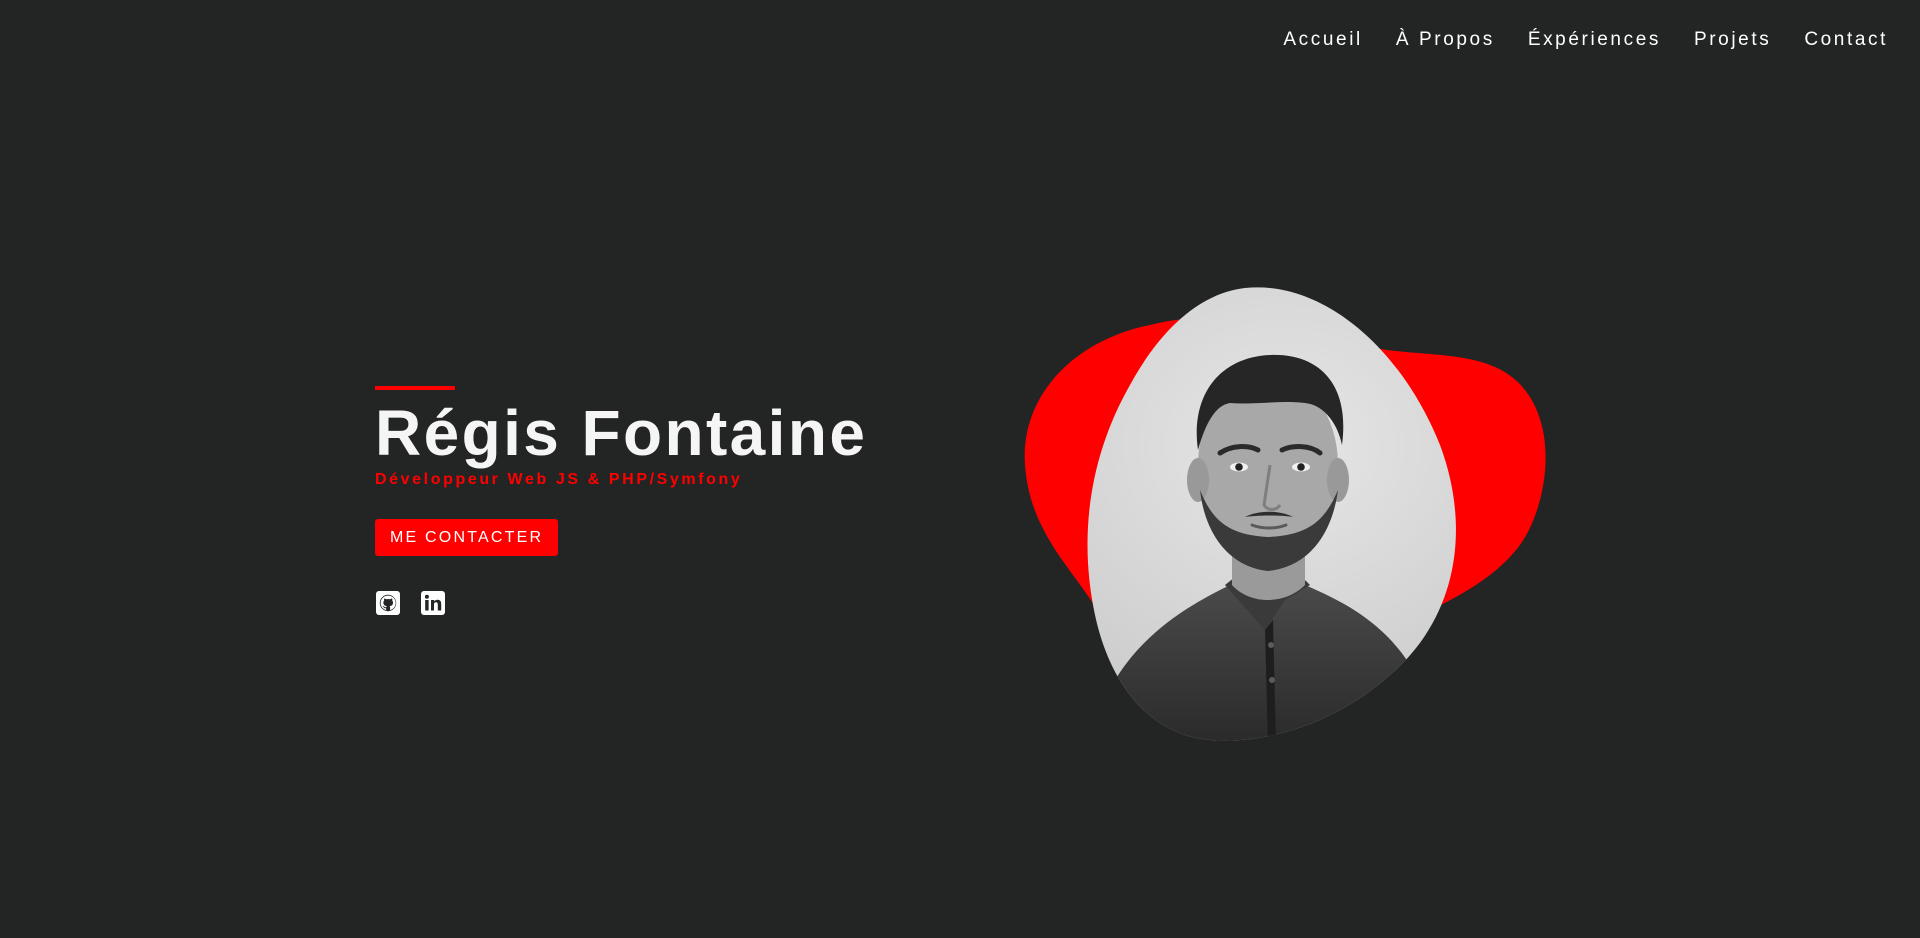 The width and height of the screenshot is (1920, 938). What do you see at coordinates (1445, 40) in the screenshot?
I see `nav-item-a-propos: À Propos` at bounding box center [1445, 40].